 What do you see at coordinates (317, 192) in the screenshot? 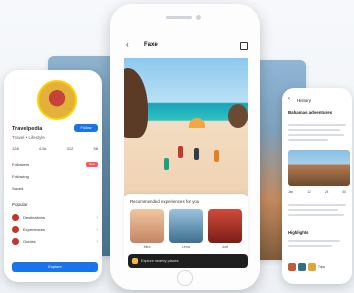
I see `detail-meta: Jan 12 24 56` at bounding box center [317, 192].